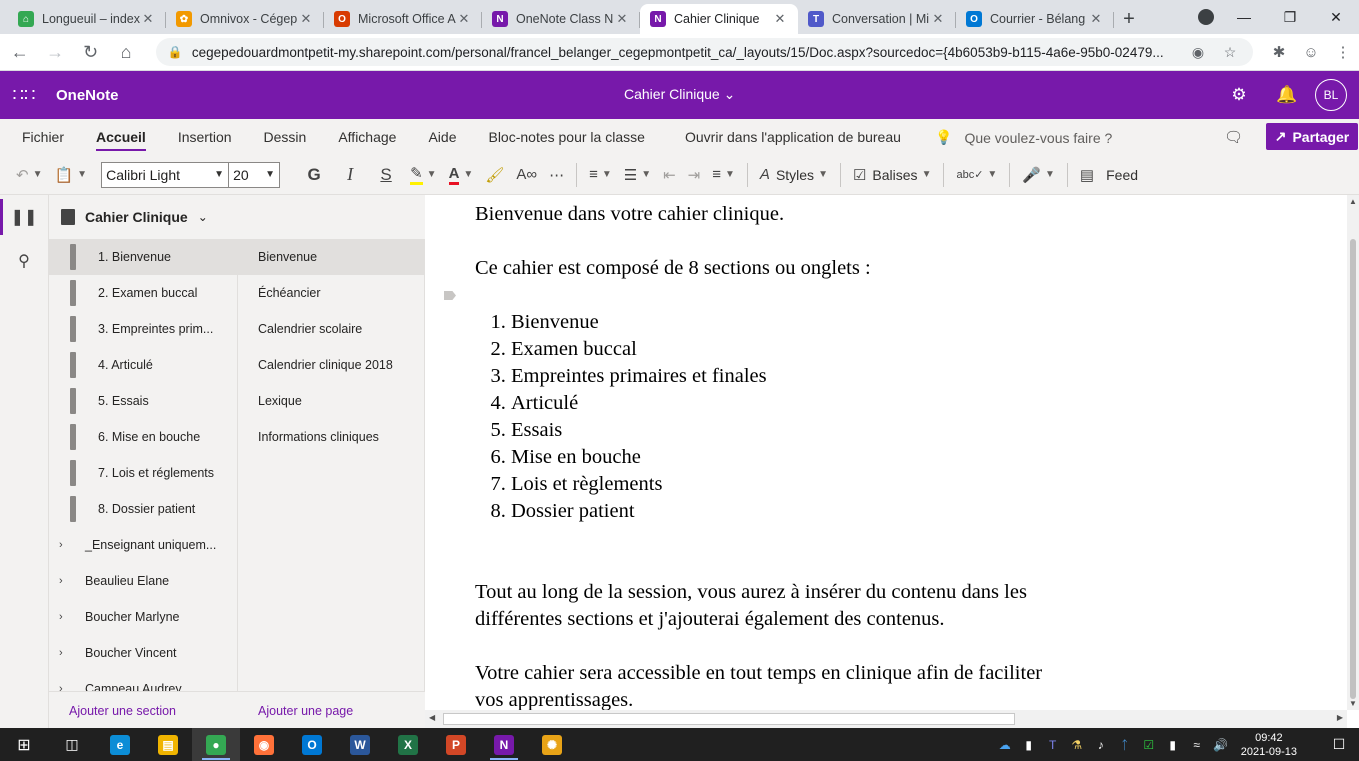  I want to click on chrome-profile-icon, so click(1206, 17).